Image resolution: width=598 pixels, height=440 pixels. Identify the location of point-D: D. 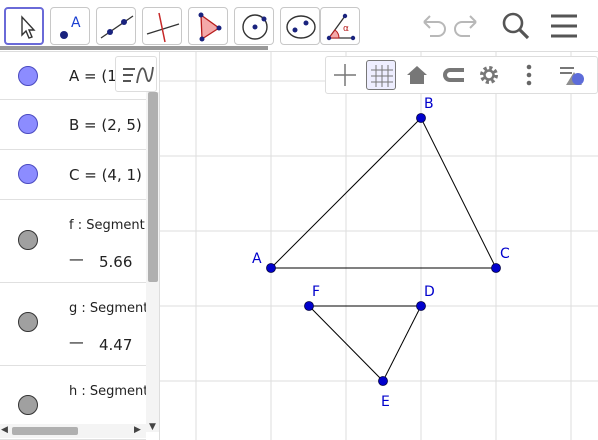
(425, 297).